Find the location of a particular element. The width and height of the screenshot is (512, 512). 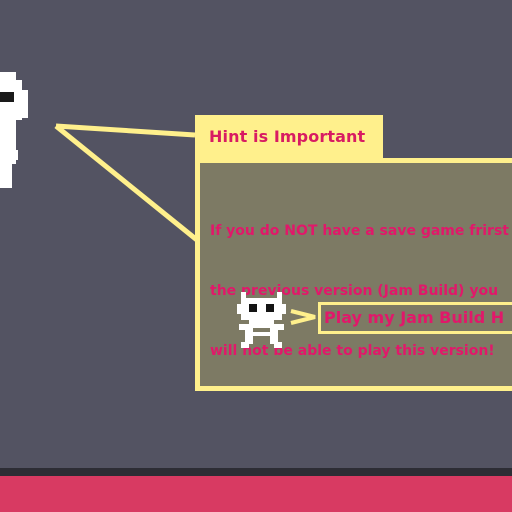

bottom-bar is located at coordinates (256, 494).